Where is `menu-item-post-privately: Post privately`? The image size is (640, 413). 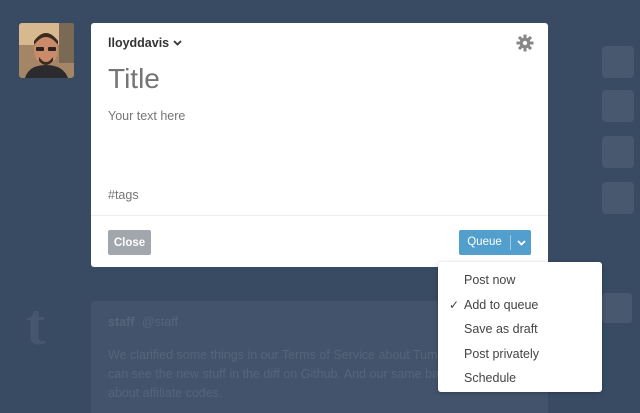 menu-item-post-privately: Post privately is located at coordinates (520, 354).